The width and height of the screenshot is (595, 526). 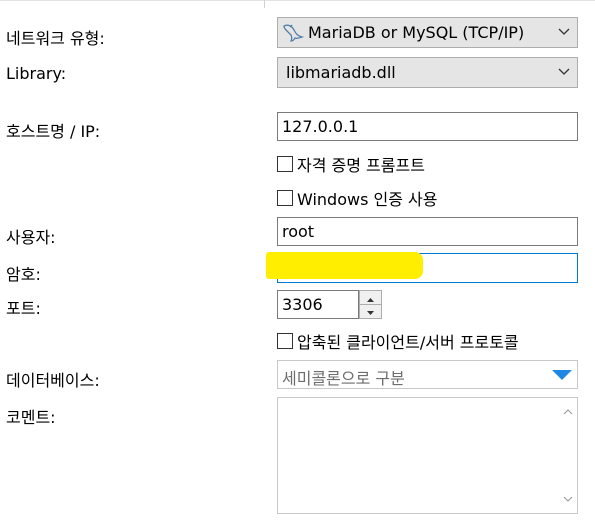 I want to click on port-value: 3306, so click(x=302, y=304).